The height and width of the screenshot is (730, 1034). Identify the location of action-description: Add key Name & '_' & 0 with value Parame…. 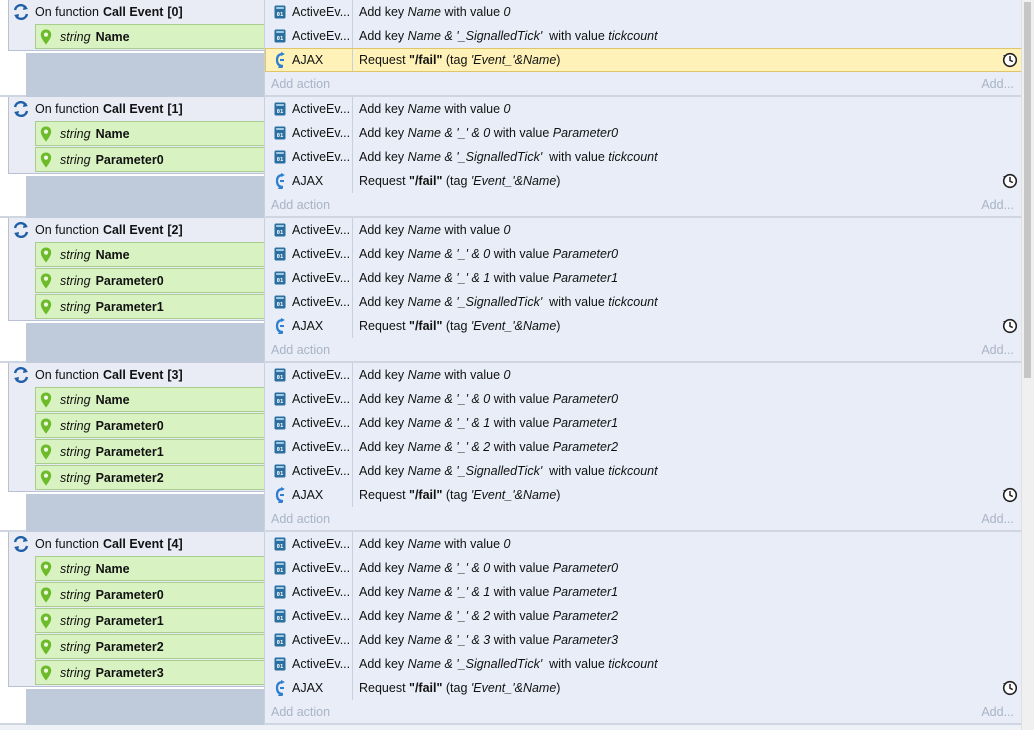
(485, 568).